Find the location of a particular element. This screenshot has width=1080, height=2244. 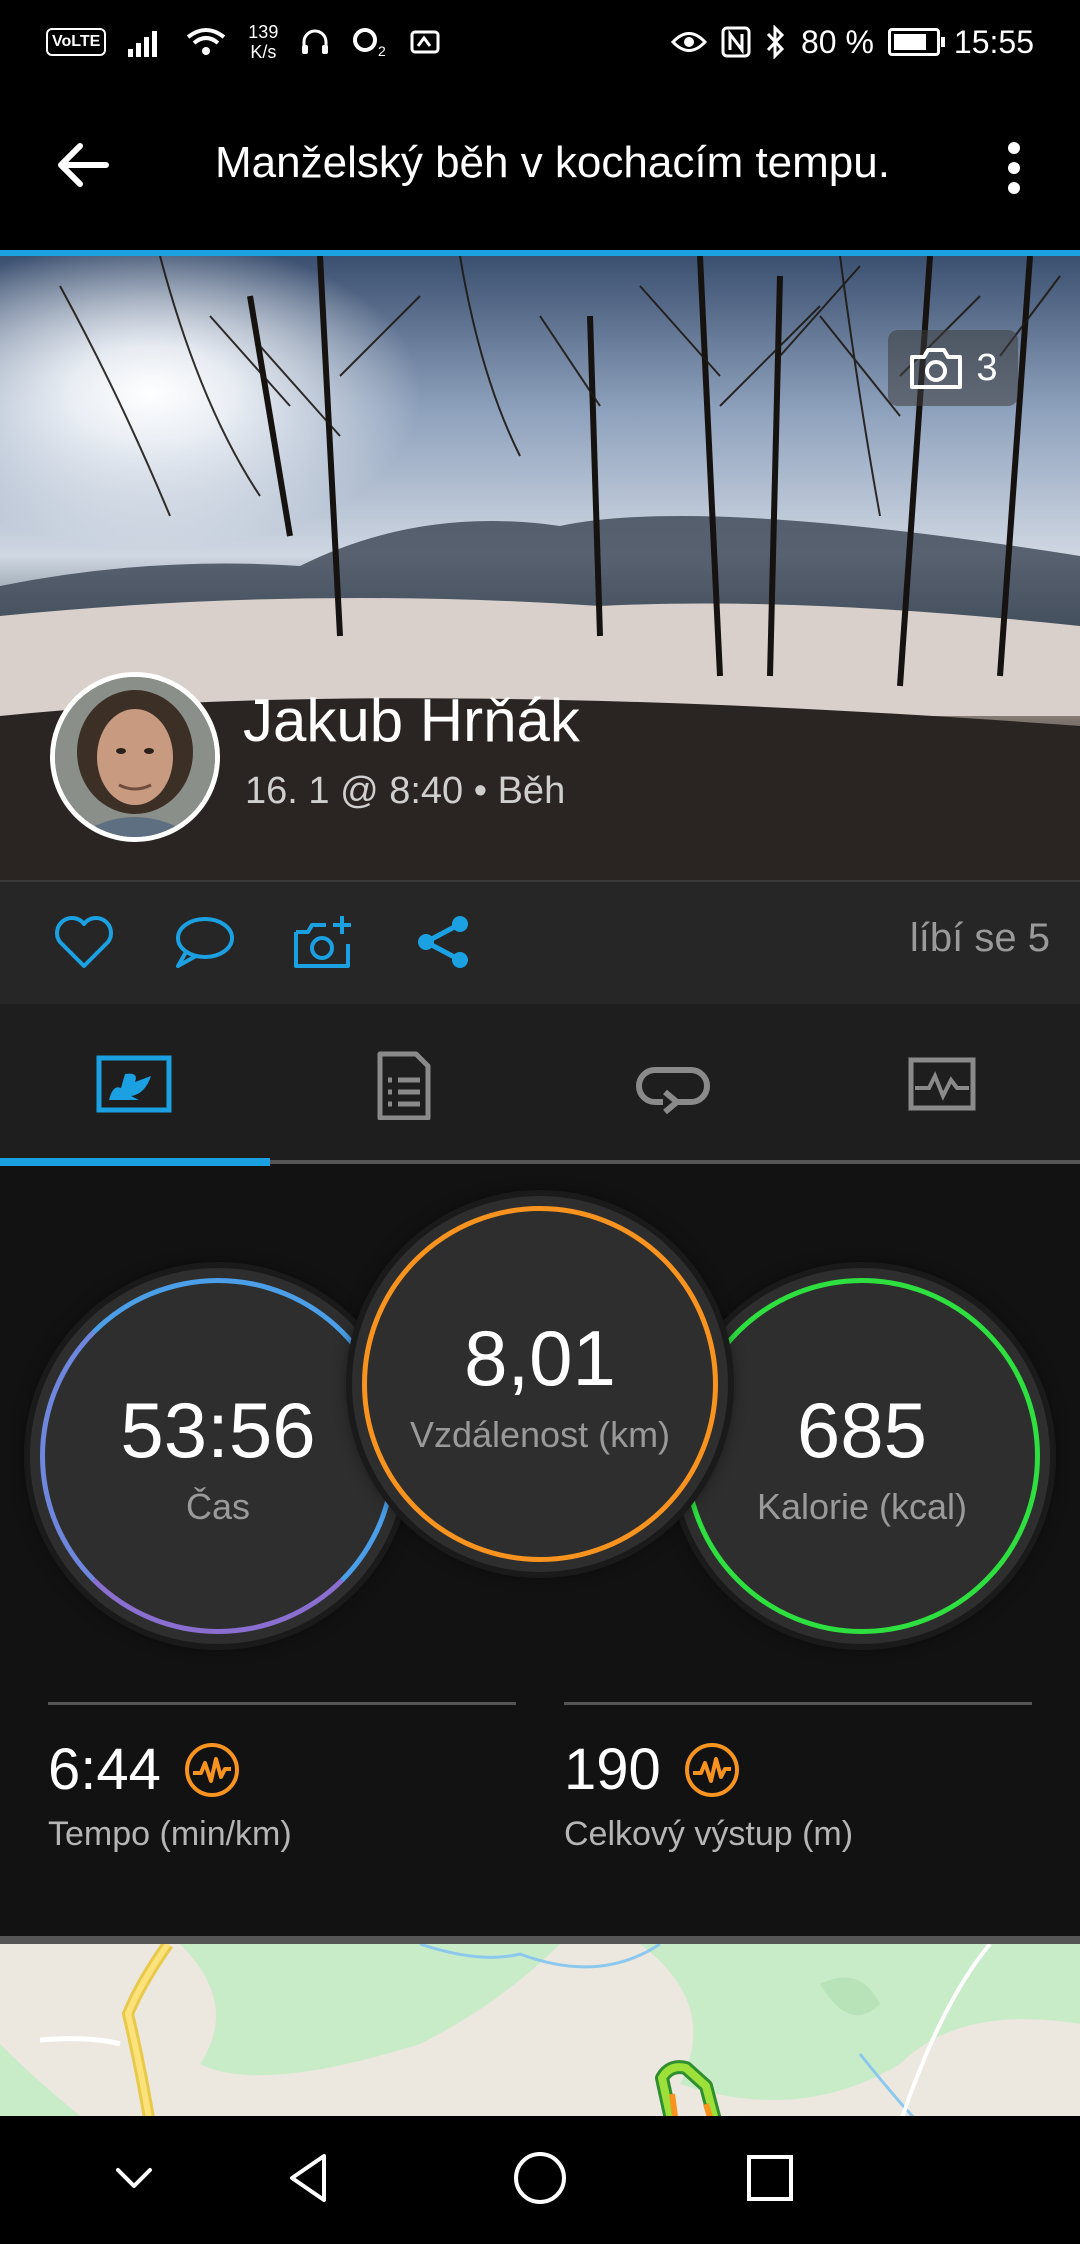

nav-hide-button is located at coordinates (134, 2178).